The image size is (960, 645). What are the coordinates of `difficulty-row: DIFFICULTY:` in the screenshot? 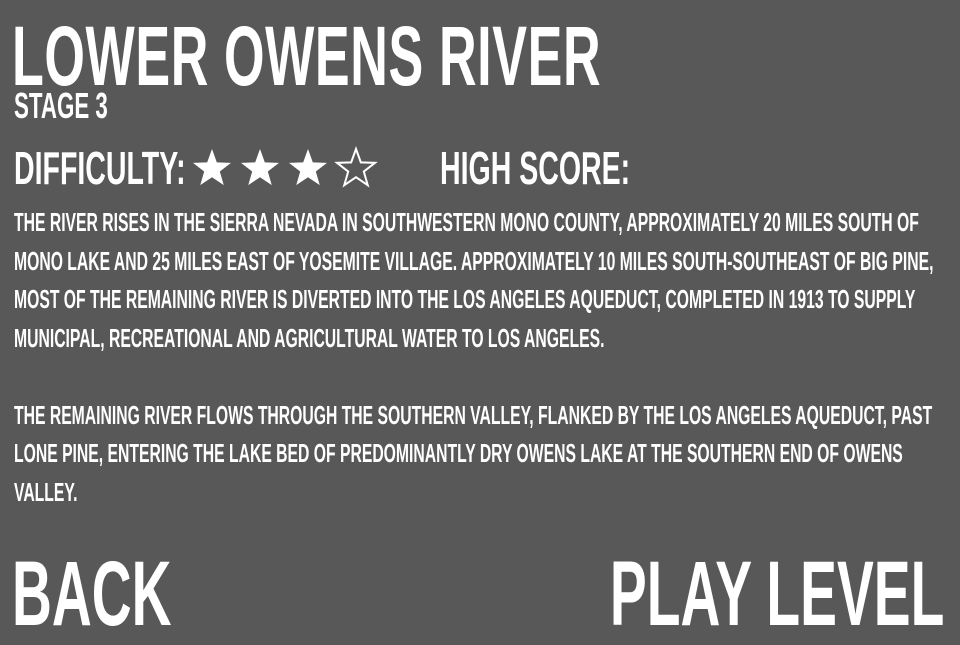 It's located at (196, 168).